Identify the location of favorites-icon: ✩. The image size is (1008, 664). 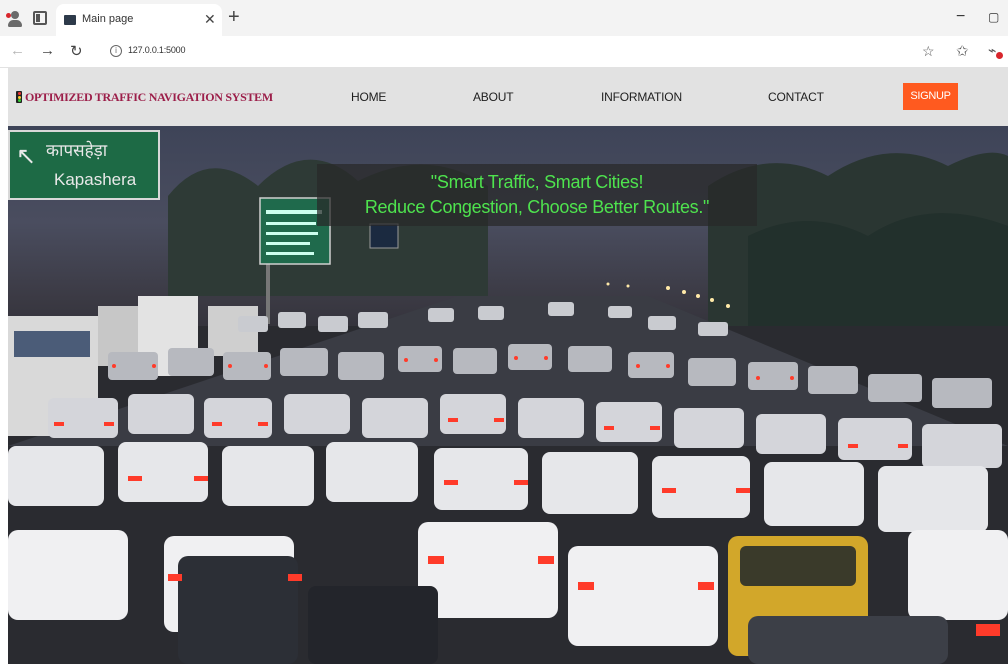
(962, 51).